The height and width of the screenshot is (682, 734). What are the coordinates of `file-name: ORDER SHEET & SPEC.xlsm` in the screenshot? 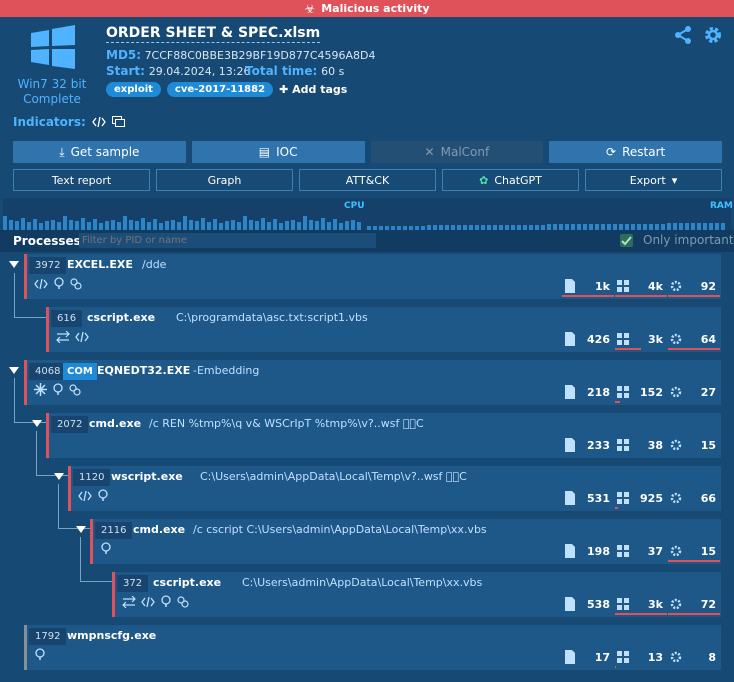 It's located at (213, 34).